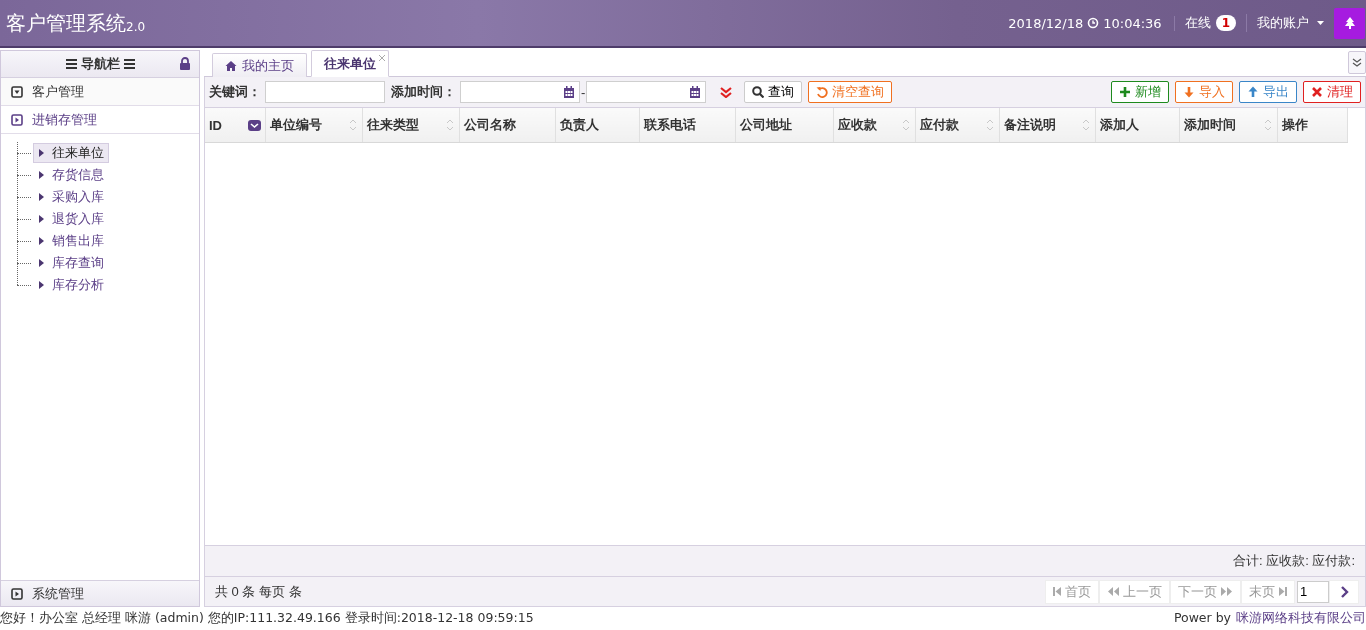 The image size is (1366, 630). Describe the element at coordinates (100, 64) in the screenshot. I see `nav-title: 导航栏` at that location.